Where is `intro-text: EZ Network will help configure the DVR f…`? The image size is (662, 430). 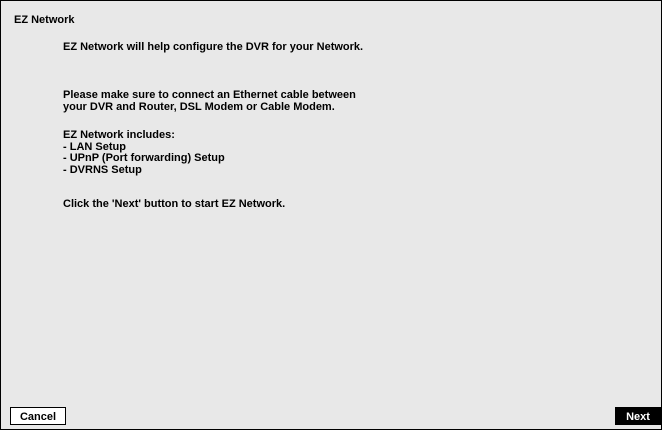
intro-text: EZ Network will help configure the DVR f… is located at coordinates (213, 47).